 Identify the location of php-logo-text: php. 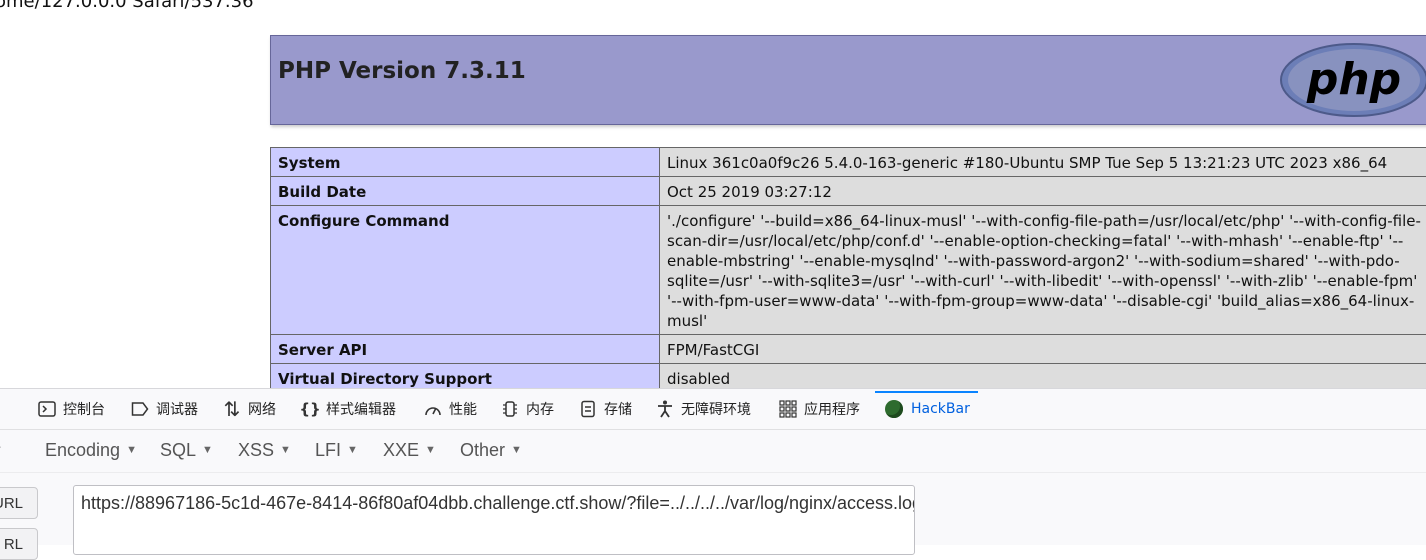
(1353, 79).